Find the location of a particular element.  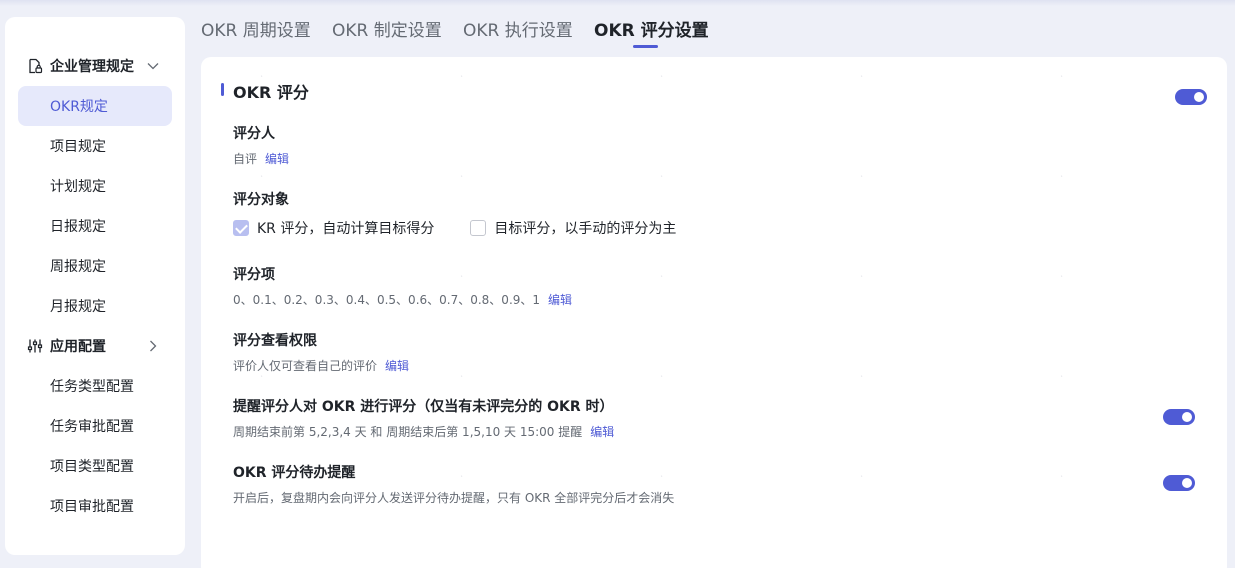

target-options: KR 评分，自动计算目标得分 目标评分，以手动的评分为主 is located at coordinates (454, 228).